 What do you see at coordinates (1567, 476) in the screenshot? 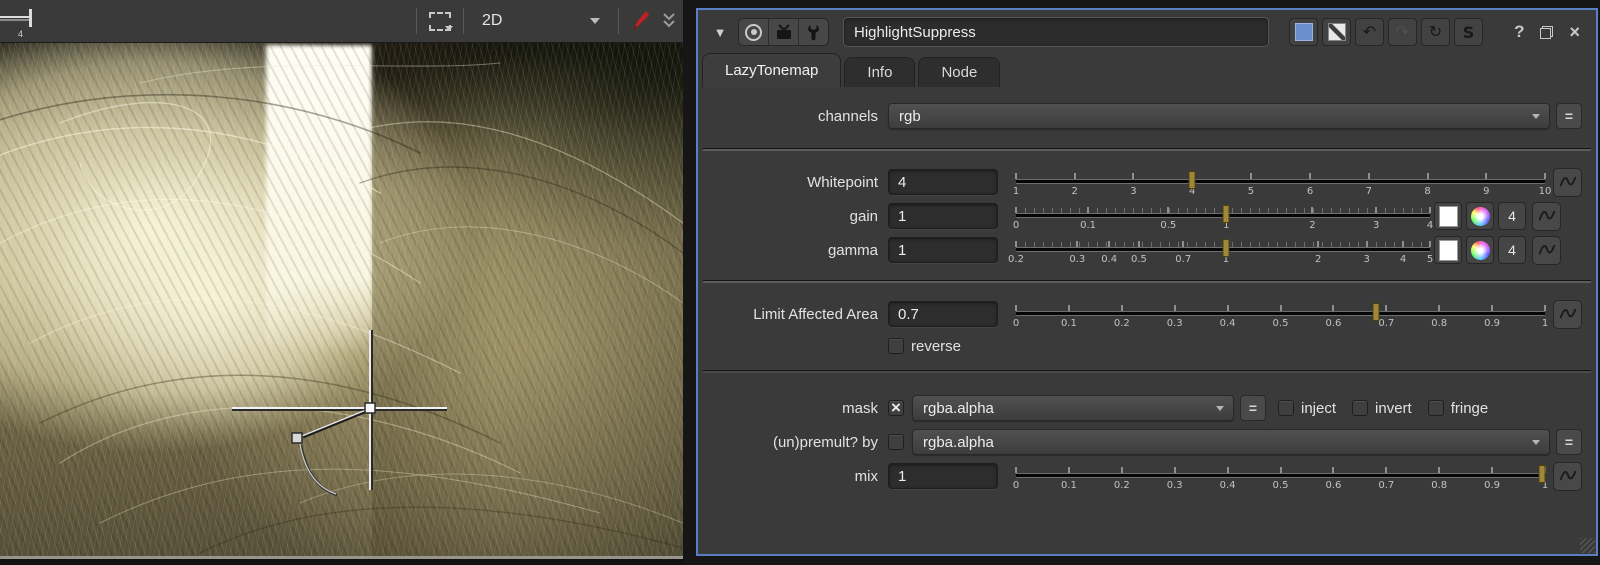
I see `mix-curve-button` at bounding box center [1567, 476].